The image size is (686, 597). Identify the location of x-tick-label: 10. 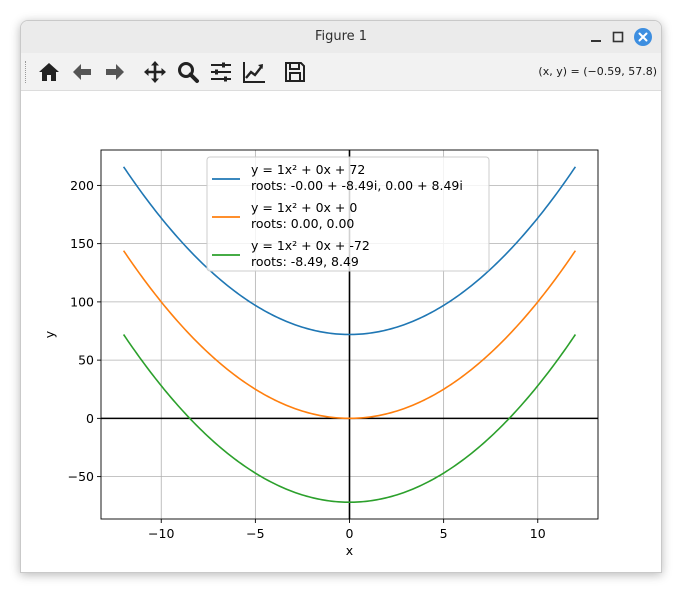
(538, 533).